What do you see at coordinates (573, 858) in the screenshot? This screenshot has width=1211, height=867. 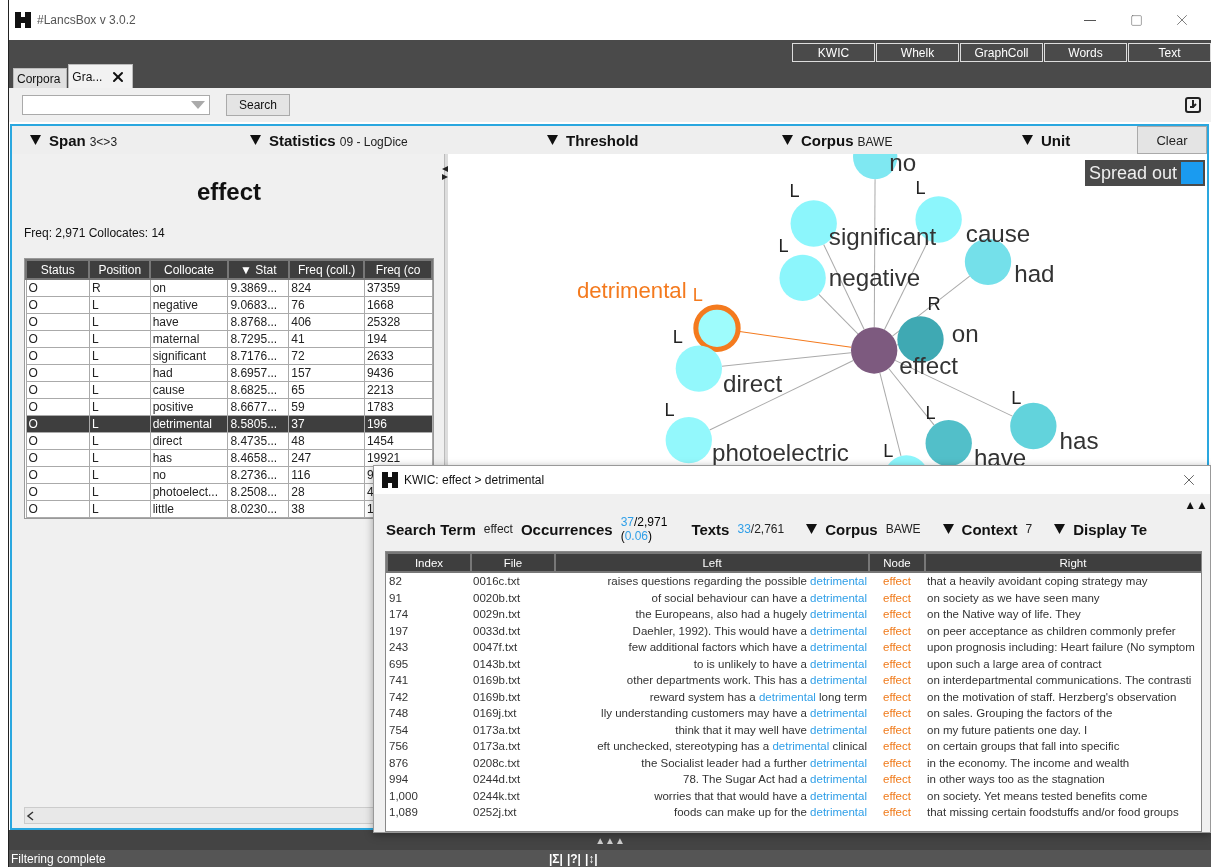 I see `status-button: |?|` at bounding box center [573, 858].